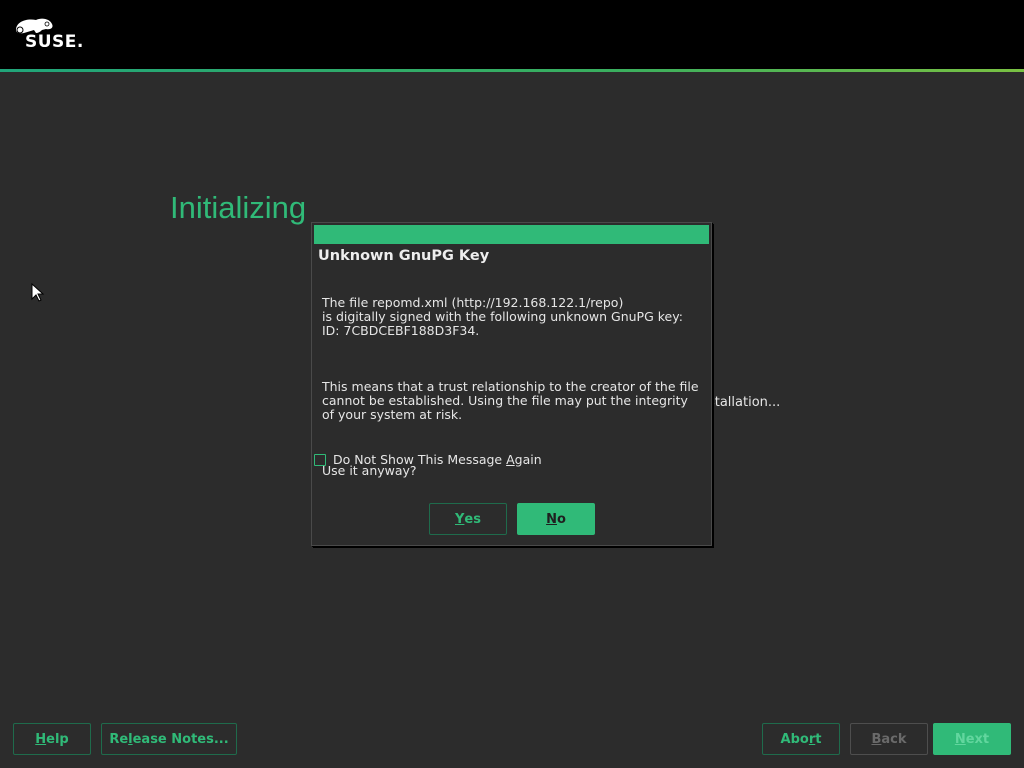  Describe the element at coordinates (512, 70) in the screenshot. I see `header-accent-line` at that location.